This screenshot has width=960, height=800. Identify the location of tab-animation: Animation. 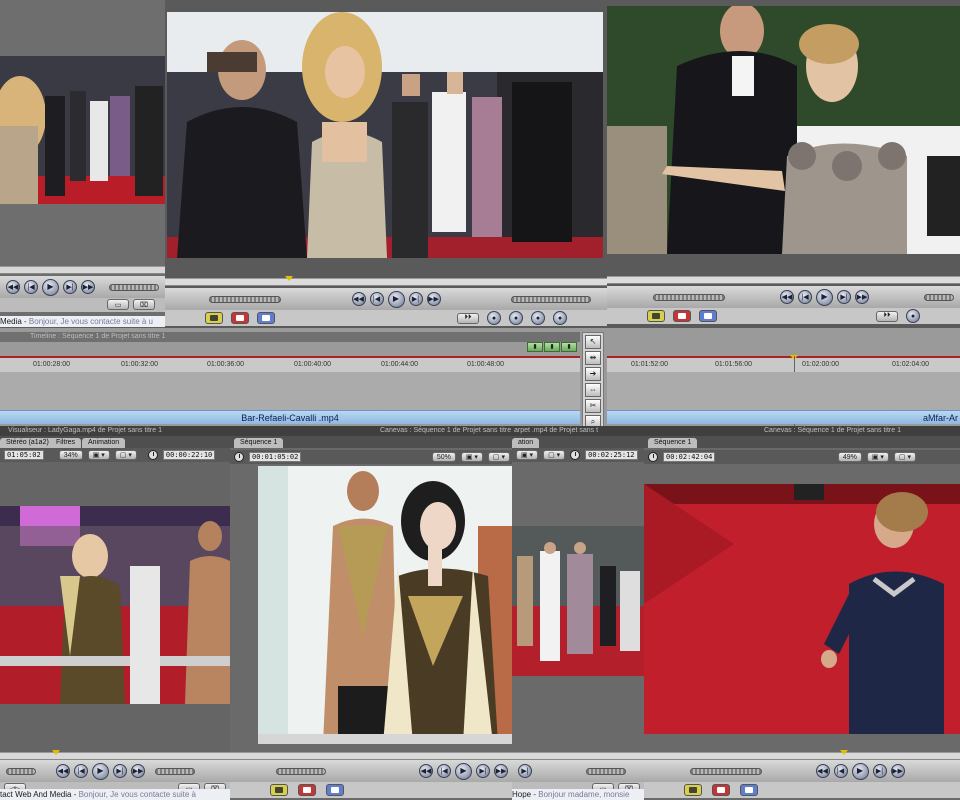
(104, 443).